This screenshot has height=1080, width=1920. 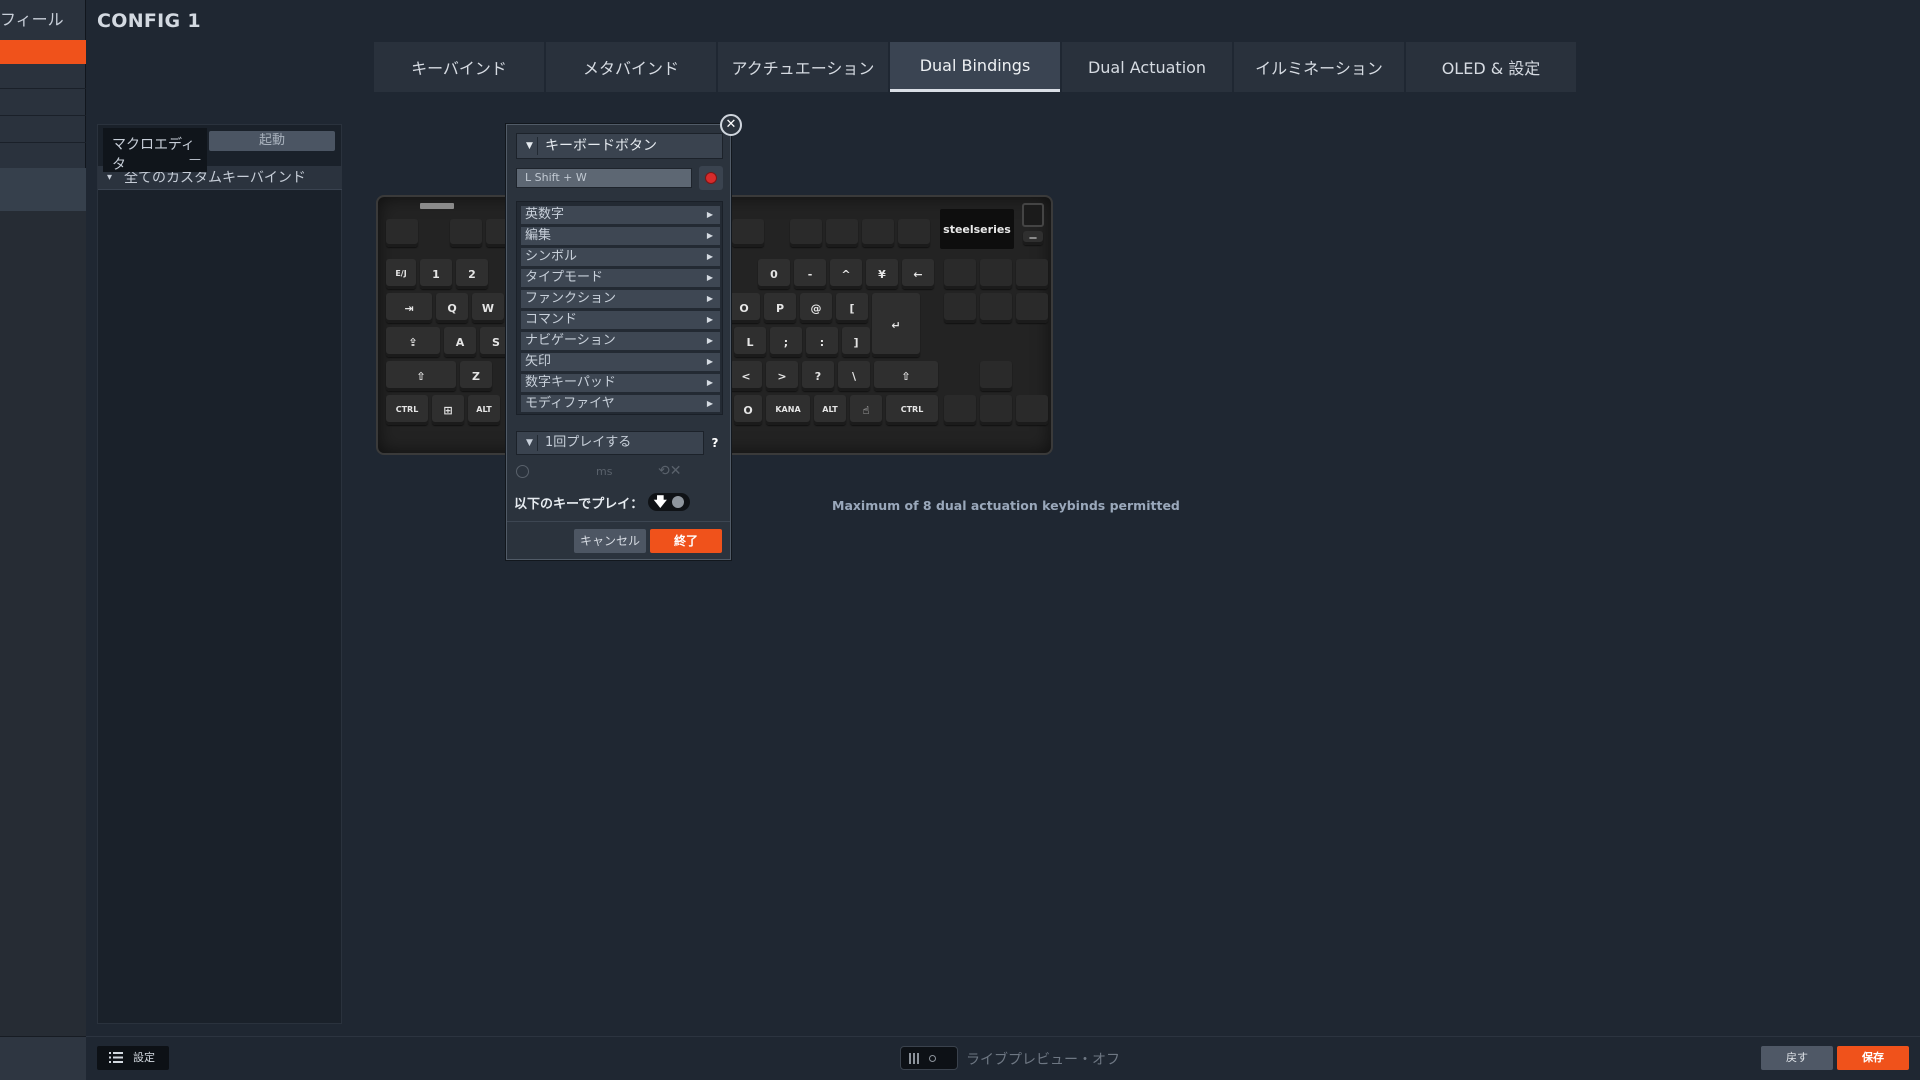 What do you see at coordinates (842, 233) in the screenshot?
I see `key-f10` at bounding box center [842, 233].